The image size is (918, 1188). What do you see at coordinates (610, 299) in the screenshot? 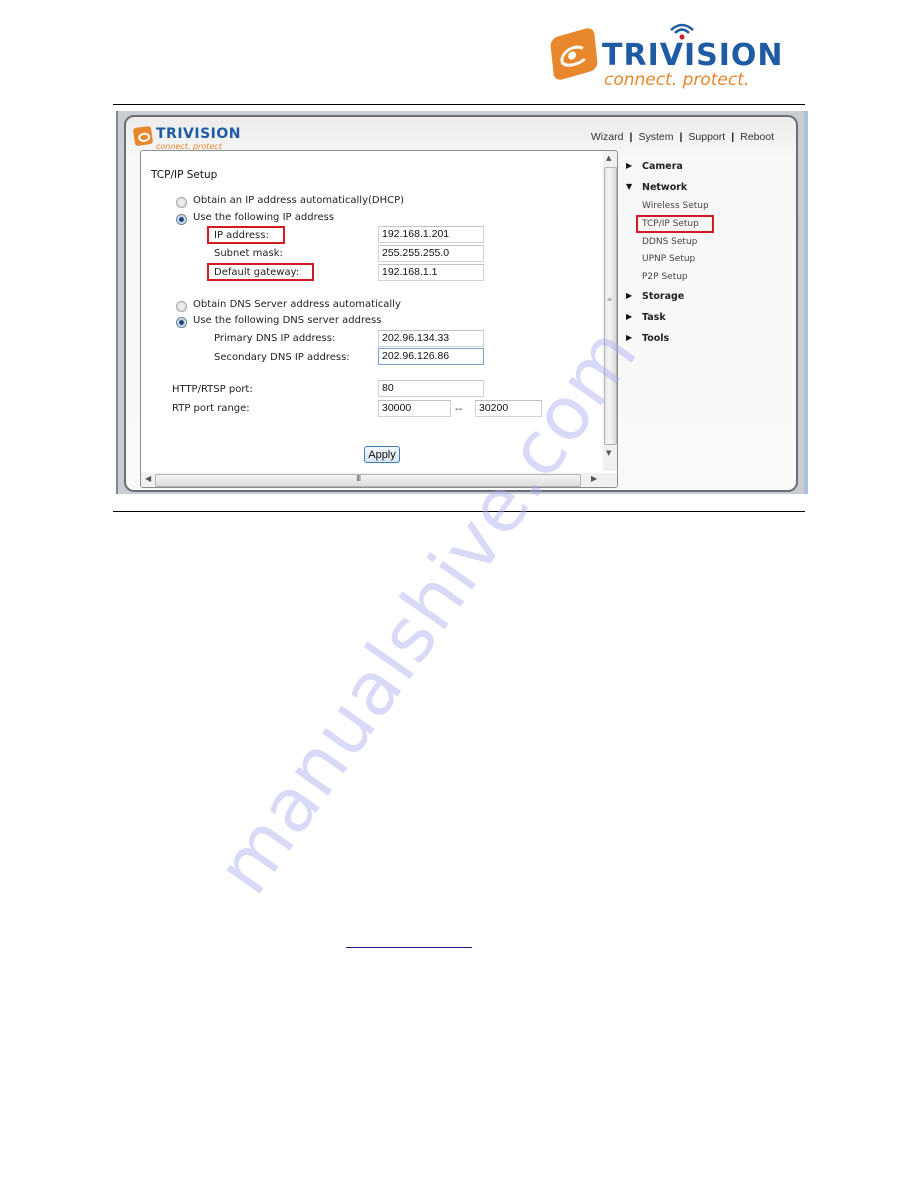
I see `scroll-grip-icon: ≡` at bounding box center [610, 299].